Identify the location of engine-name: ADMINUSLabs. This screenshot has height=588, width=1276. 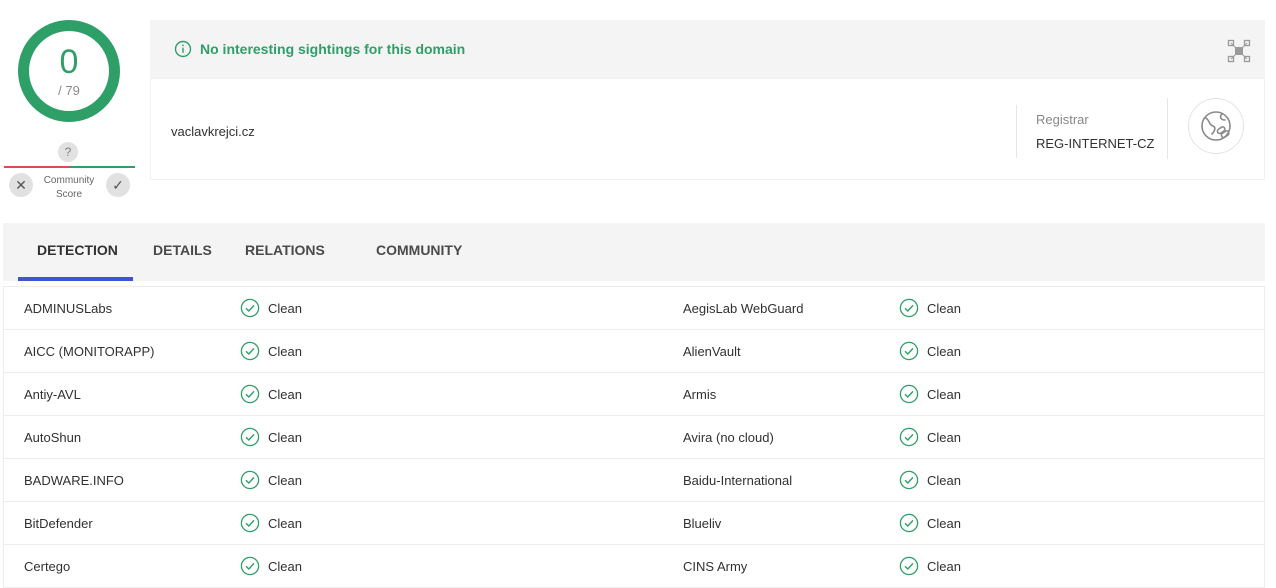
(68, 308).